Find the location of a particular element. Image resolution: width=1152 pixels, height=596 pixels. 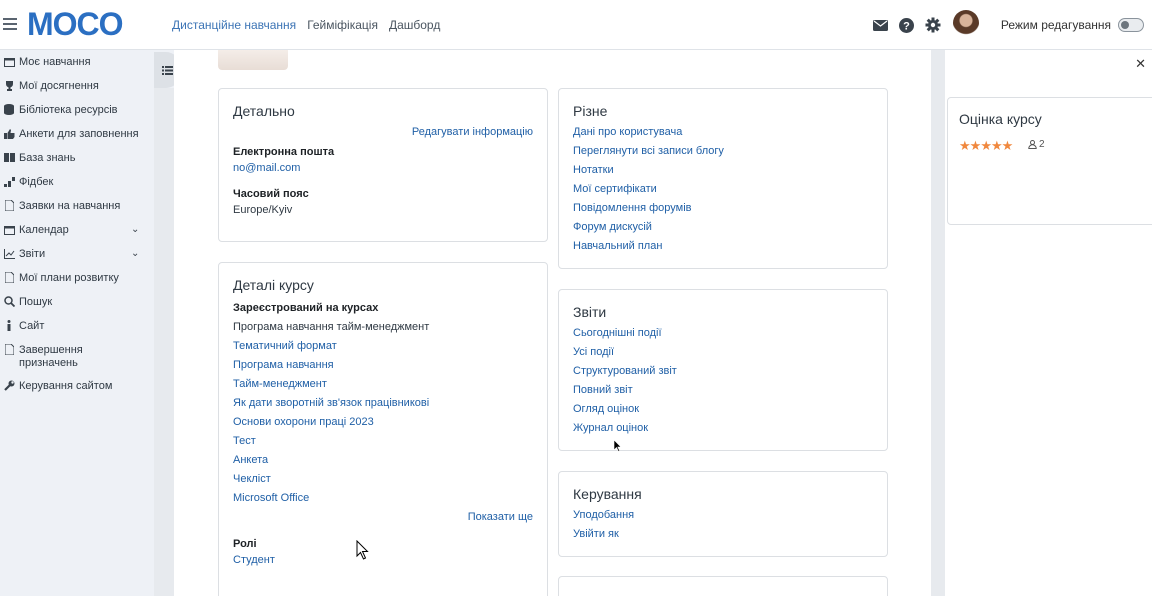

course-link: Основи охорони праці 2023 is located at coordinates (303, 422).